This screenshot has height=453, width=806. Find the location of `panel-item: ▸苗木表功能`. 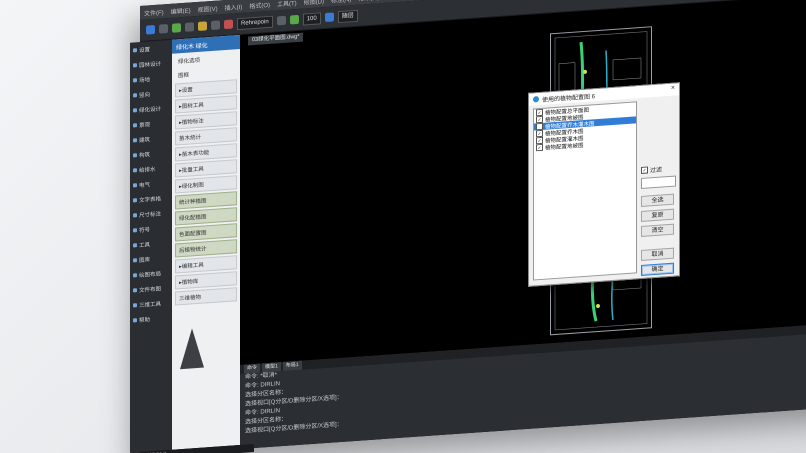

panel-item: ▸苗木表功能 is located at coordinates (206, 152).